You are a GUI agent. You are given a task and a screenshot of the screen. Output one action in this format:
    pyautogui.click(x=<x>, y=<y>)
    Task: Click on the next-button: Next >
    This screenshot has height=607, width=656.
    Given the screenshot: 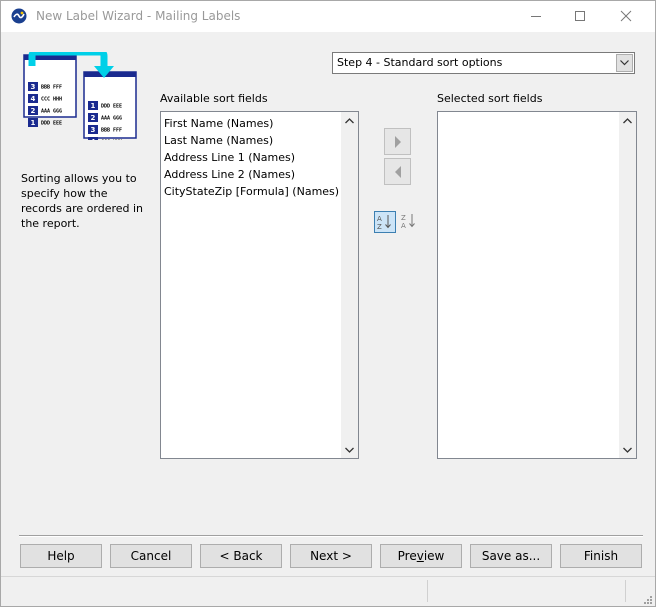 What is the action you would take?
    pyautogui.click(x=331, y=556)
    